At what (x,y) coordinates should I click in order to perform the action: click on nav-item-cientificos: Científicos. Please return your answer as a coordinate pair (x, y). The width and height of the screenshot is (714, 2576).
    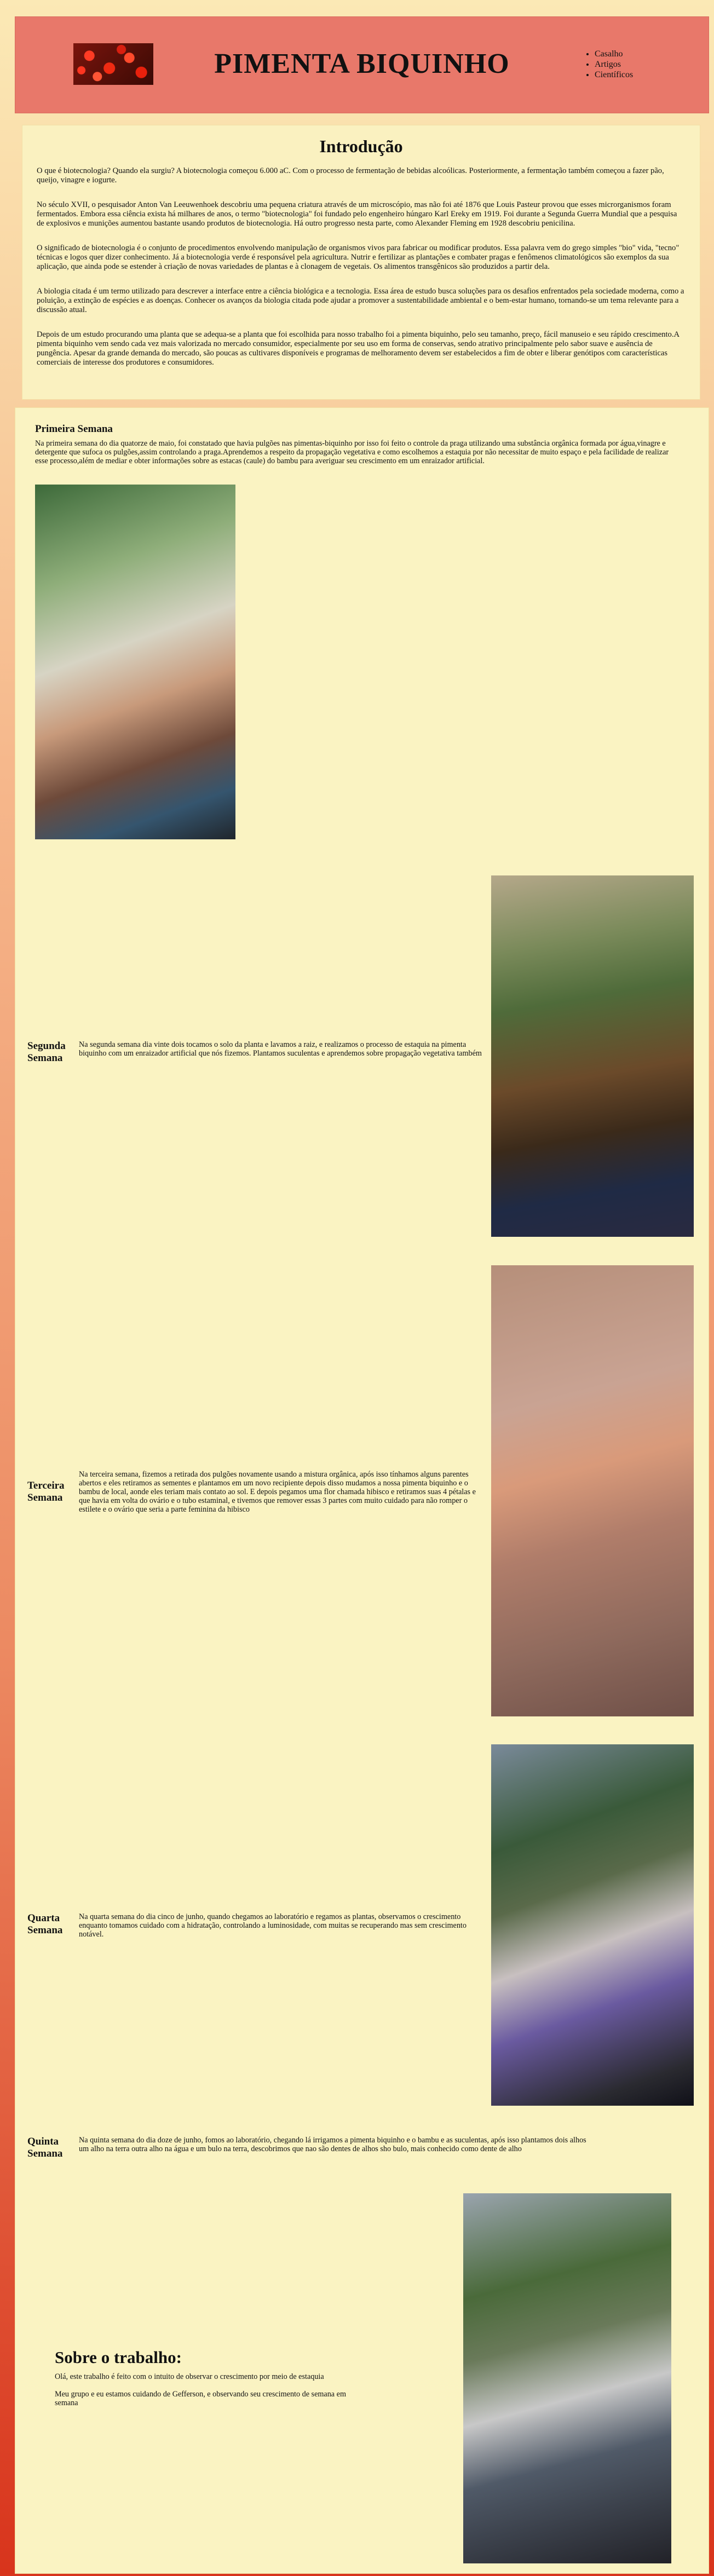
    Looking at the image, I should click on (614, 75).